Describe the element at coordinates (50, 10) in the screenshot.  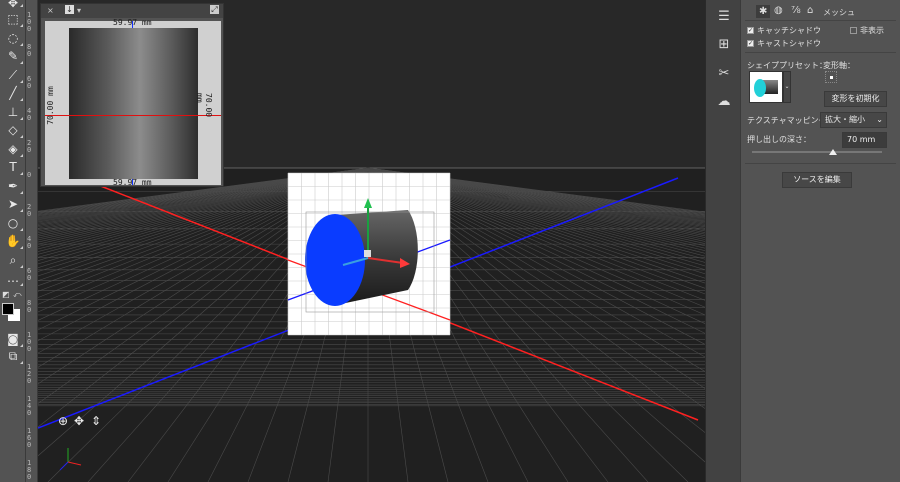
I see `close-icon: ×` at that location.